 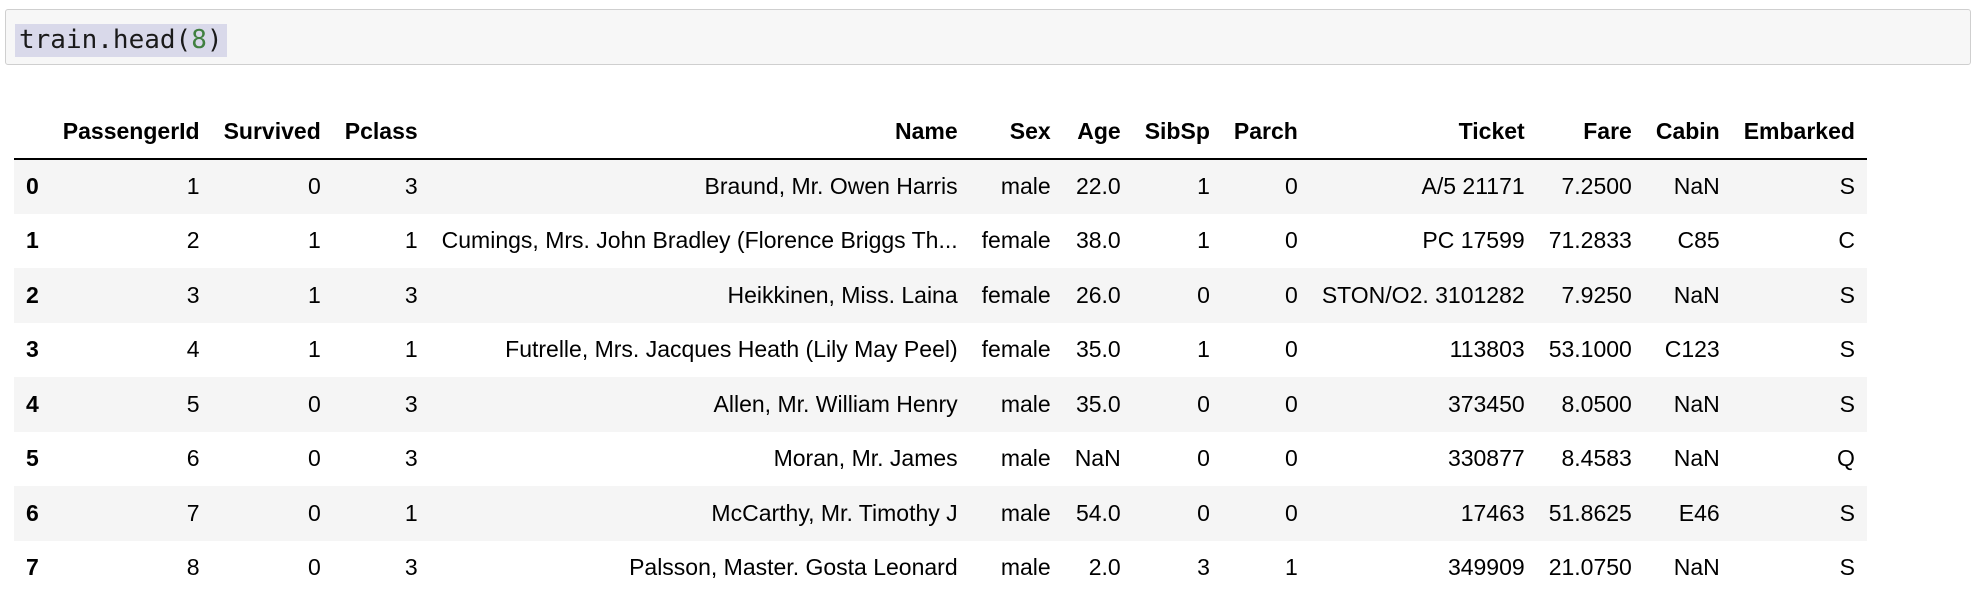 I want to click on row-index: 2, so click(x=32, y=294).